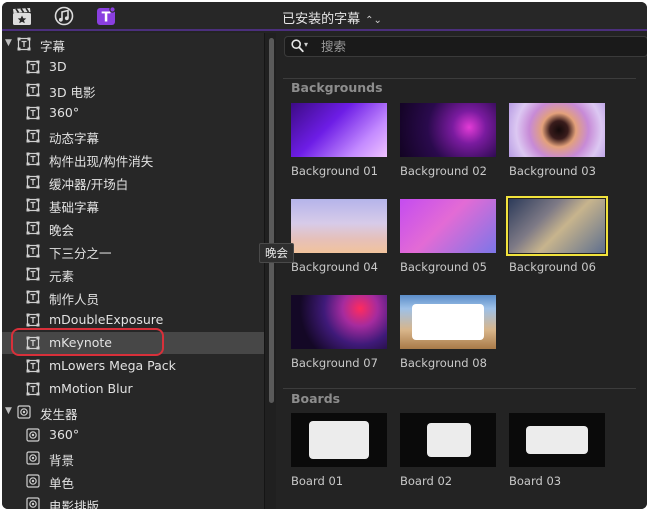 The image size is (649, 511). What do you see at coordinates (58, 66) in the screenshot?
I see `sidebar-item-label: 3D` at bounding box center [58, 66].